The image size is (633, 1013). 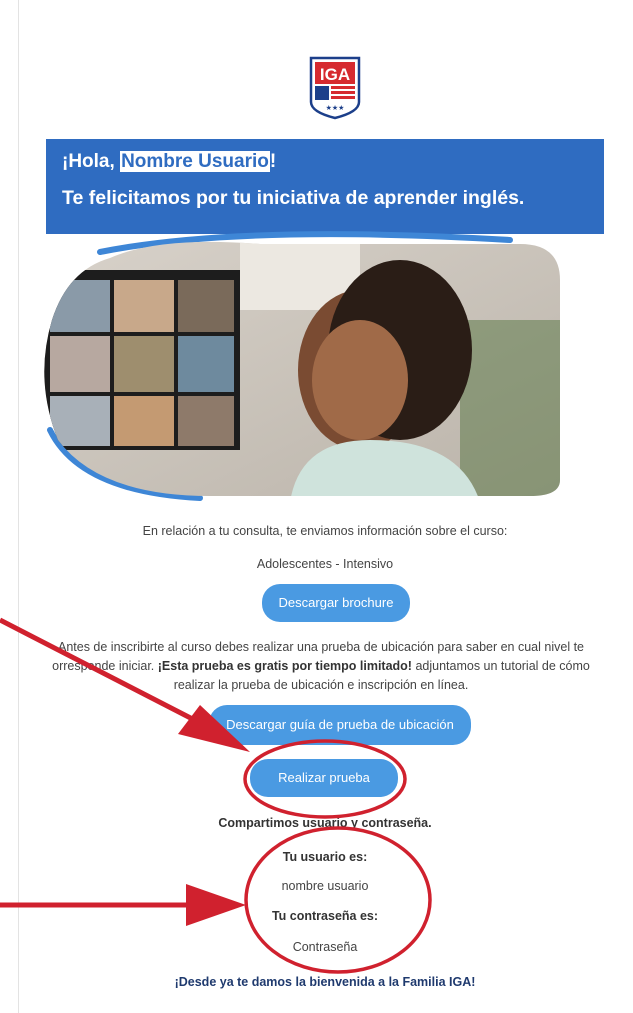 What do you see at coordinates (325, 916) in the screenshot?
I see `password-label: Tu contraseña es:` at bounding box center [325, 916].